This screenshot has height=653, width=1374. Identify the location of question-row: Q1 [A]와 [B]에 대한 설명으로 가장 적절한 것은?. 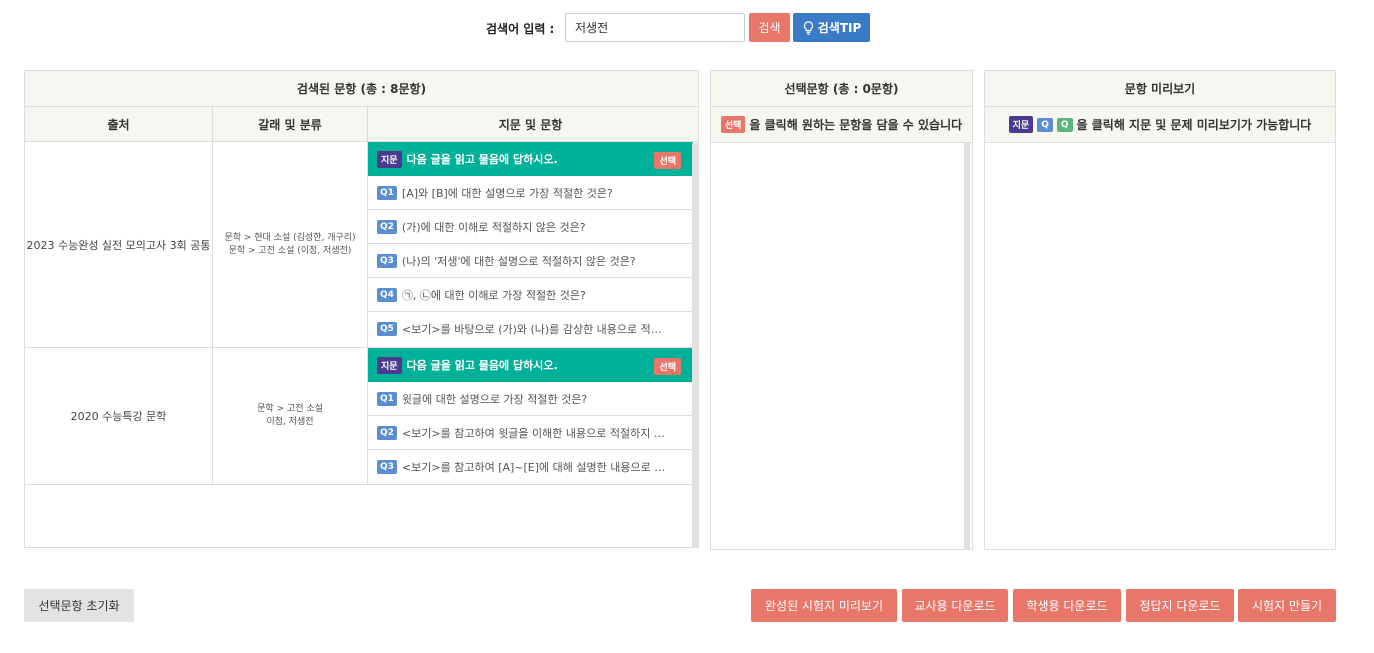
(530, 193).